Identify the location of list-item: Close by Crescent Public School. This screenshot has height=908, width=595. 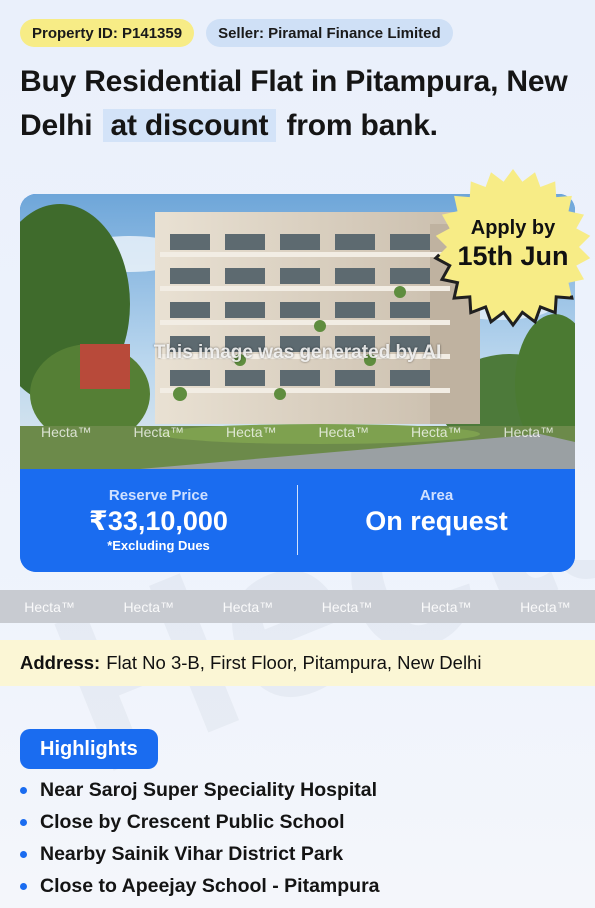
(200, 822).